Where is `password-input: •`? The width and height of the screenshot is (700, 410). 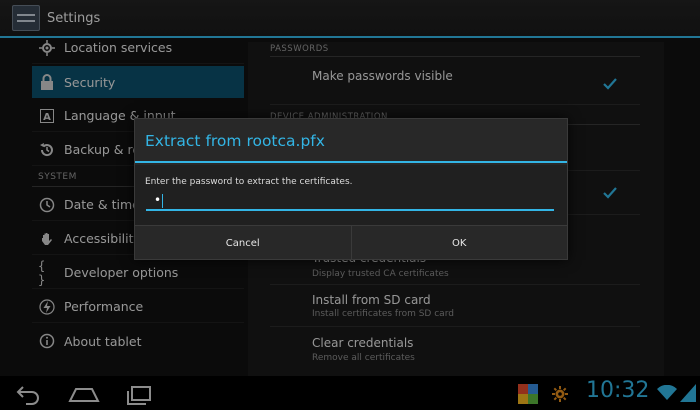 password-input: • is located at coordinates (350, 201).